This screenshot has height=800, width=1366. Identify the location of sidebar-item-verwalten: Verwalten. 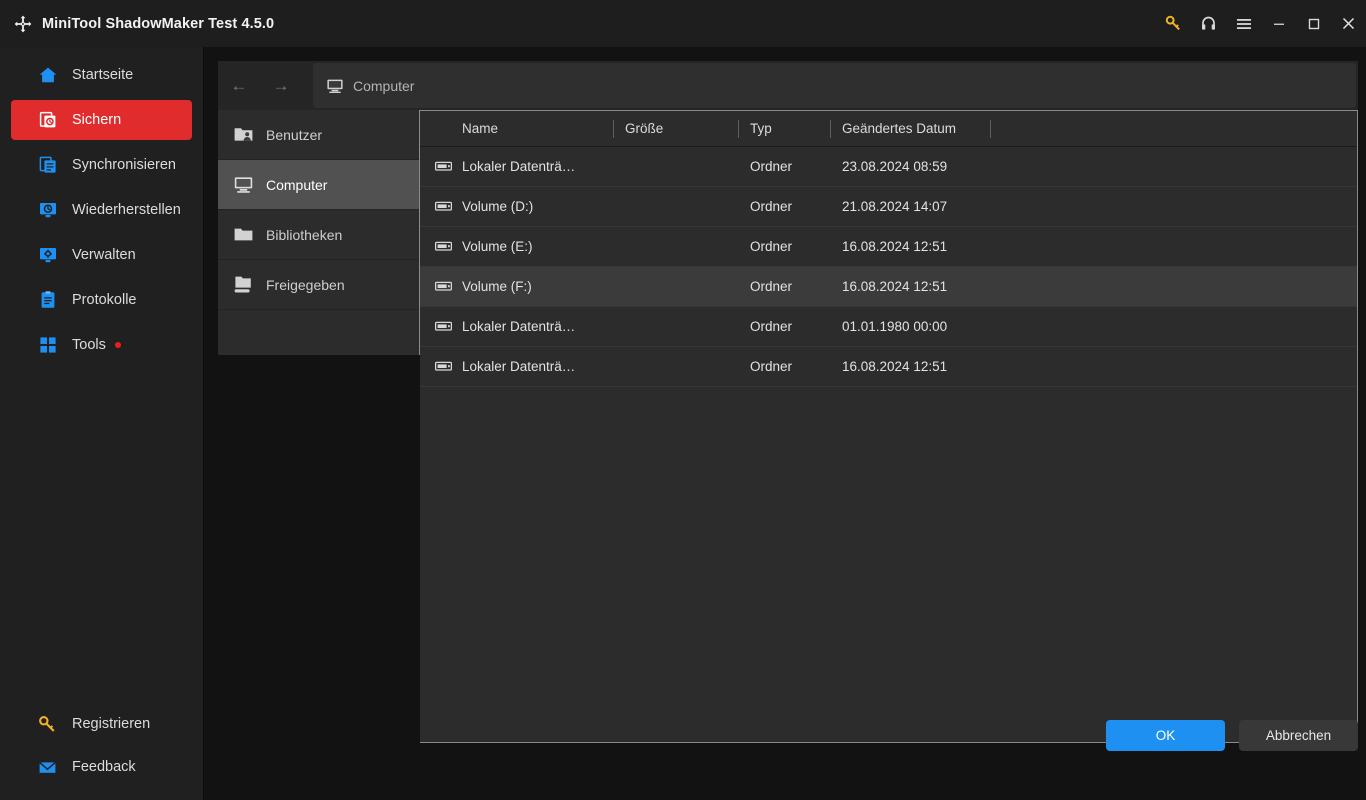
(101, 255).